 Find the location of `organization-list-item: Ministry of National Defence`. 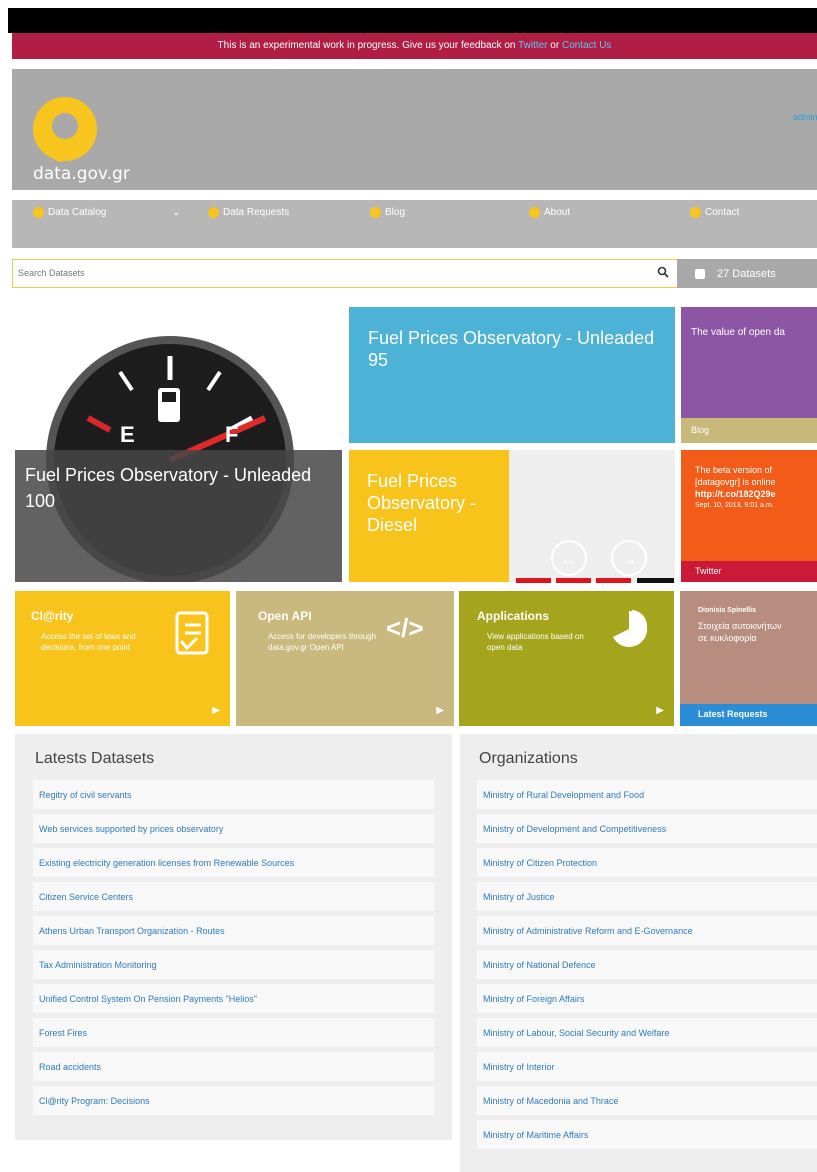

organization-list-item: Ministry of National Defence is located at coordinates (647, 964).